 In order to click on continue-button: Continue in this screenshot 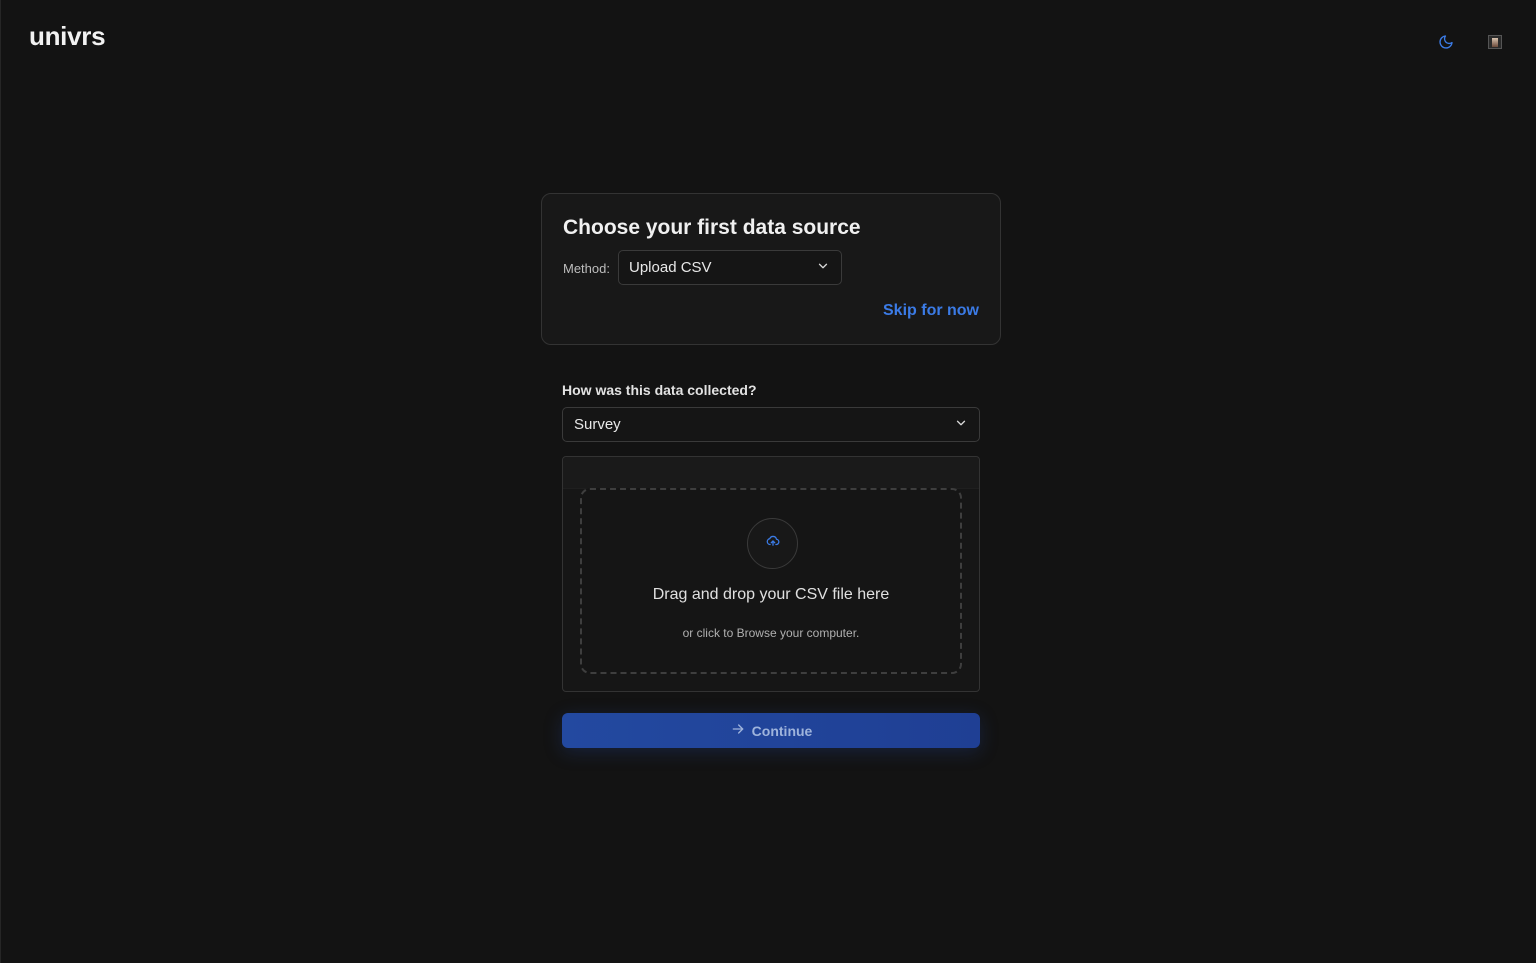, I will do `click(771, 730)`.